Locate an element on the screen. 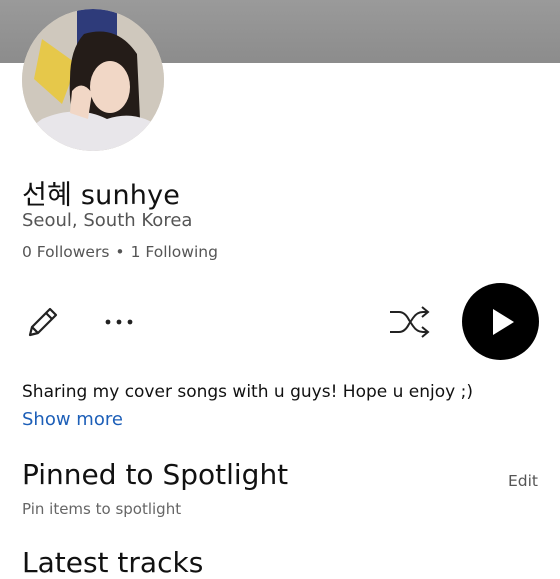 This screenshot has width=560, height=579. edit-profile-button is located at coordinates (43, 322).